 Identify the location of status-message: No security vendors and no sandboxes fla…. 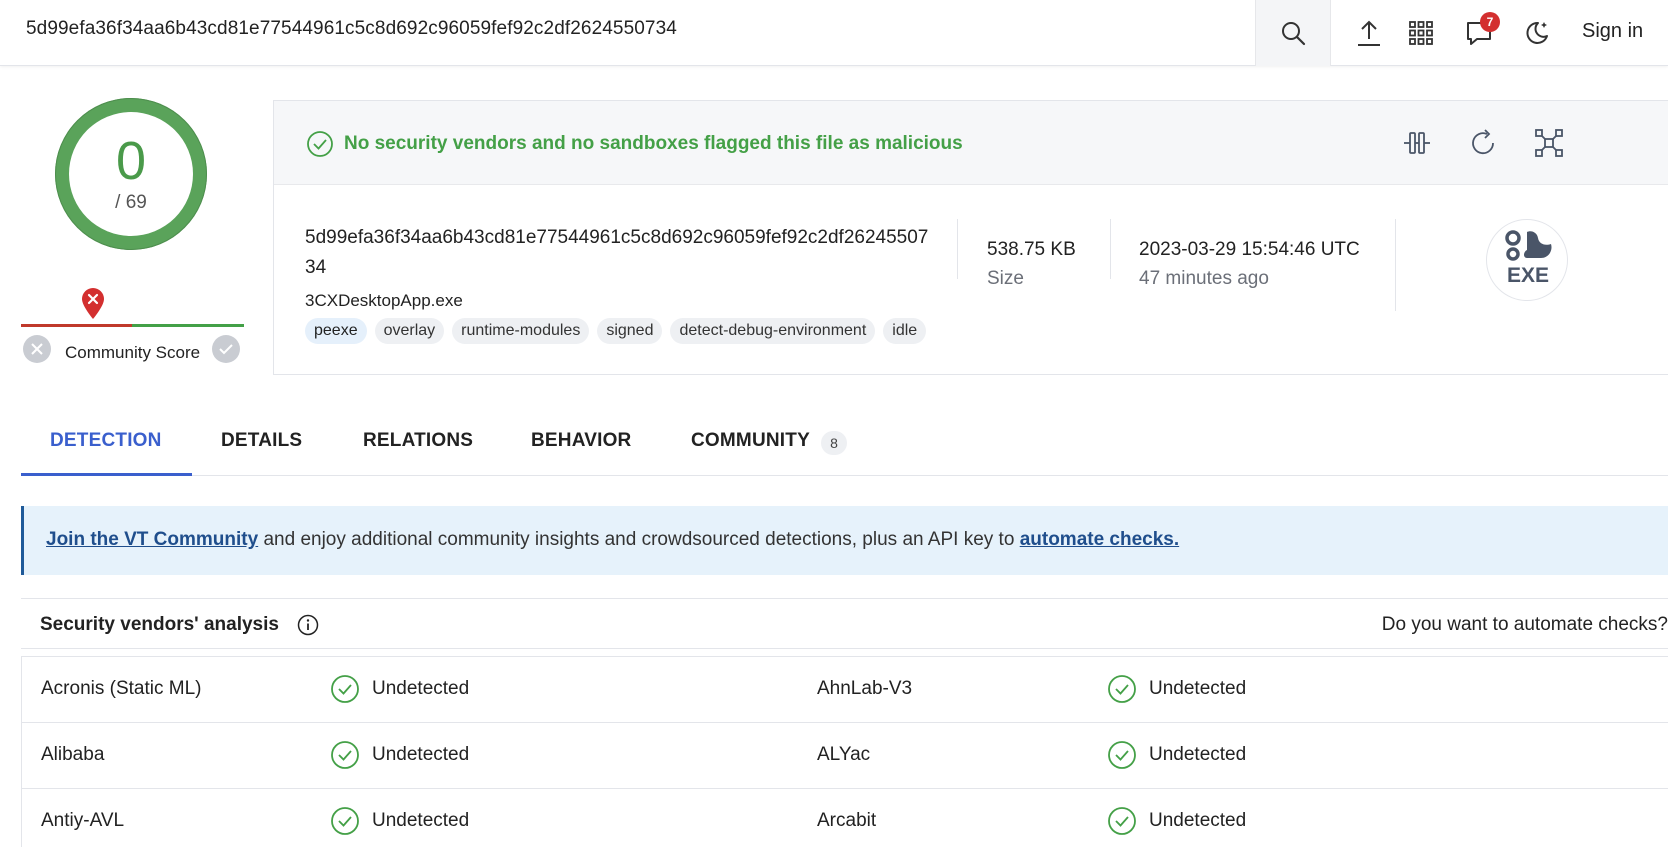
(653, 143).